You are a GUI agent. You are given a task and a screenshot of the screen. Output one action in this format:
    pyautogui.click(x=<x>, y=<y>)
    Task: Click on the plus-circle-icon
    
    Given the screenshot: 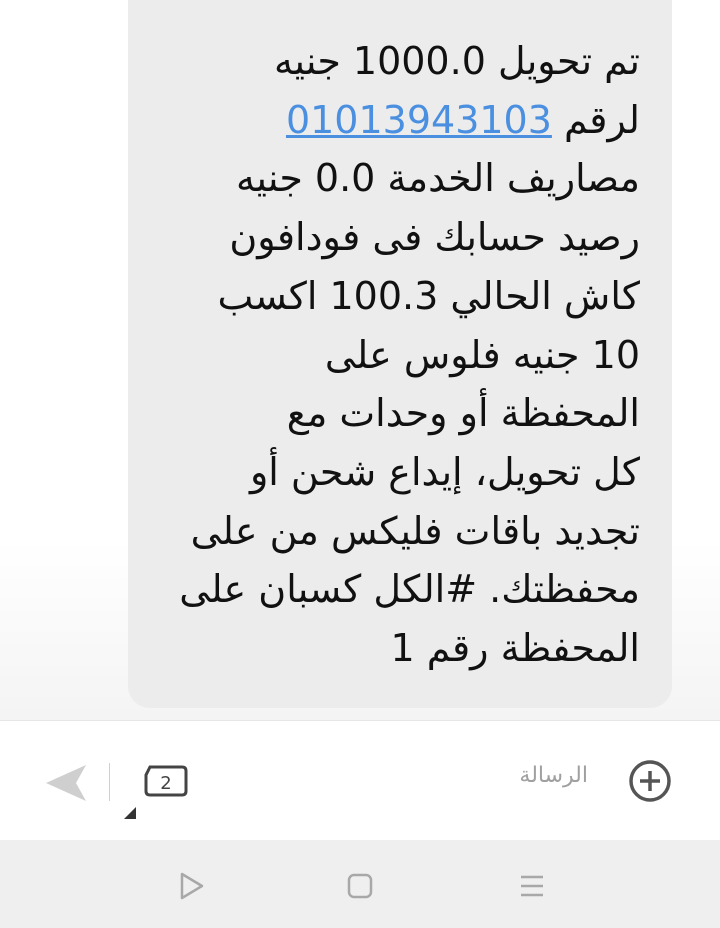 What is the action you would take?
    pyautogui.click(x=650, y=781)
    